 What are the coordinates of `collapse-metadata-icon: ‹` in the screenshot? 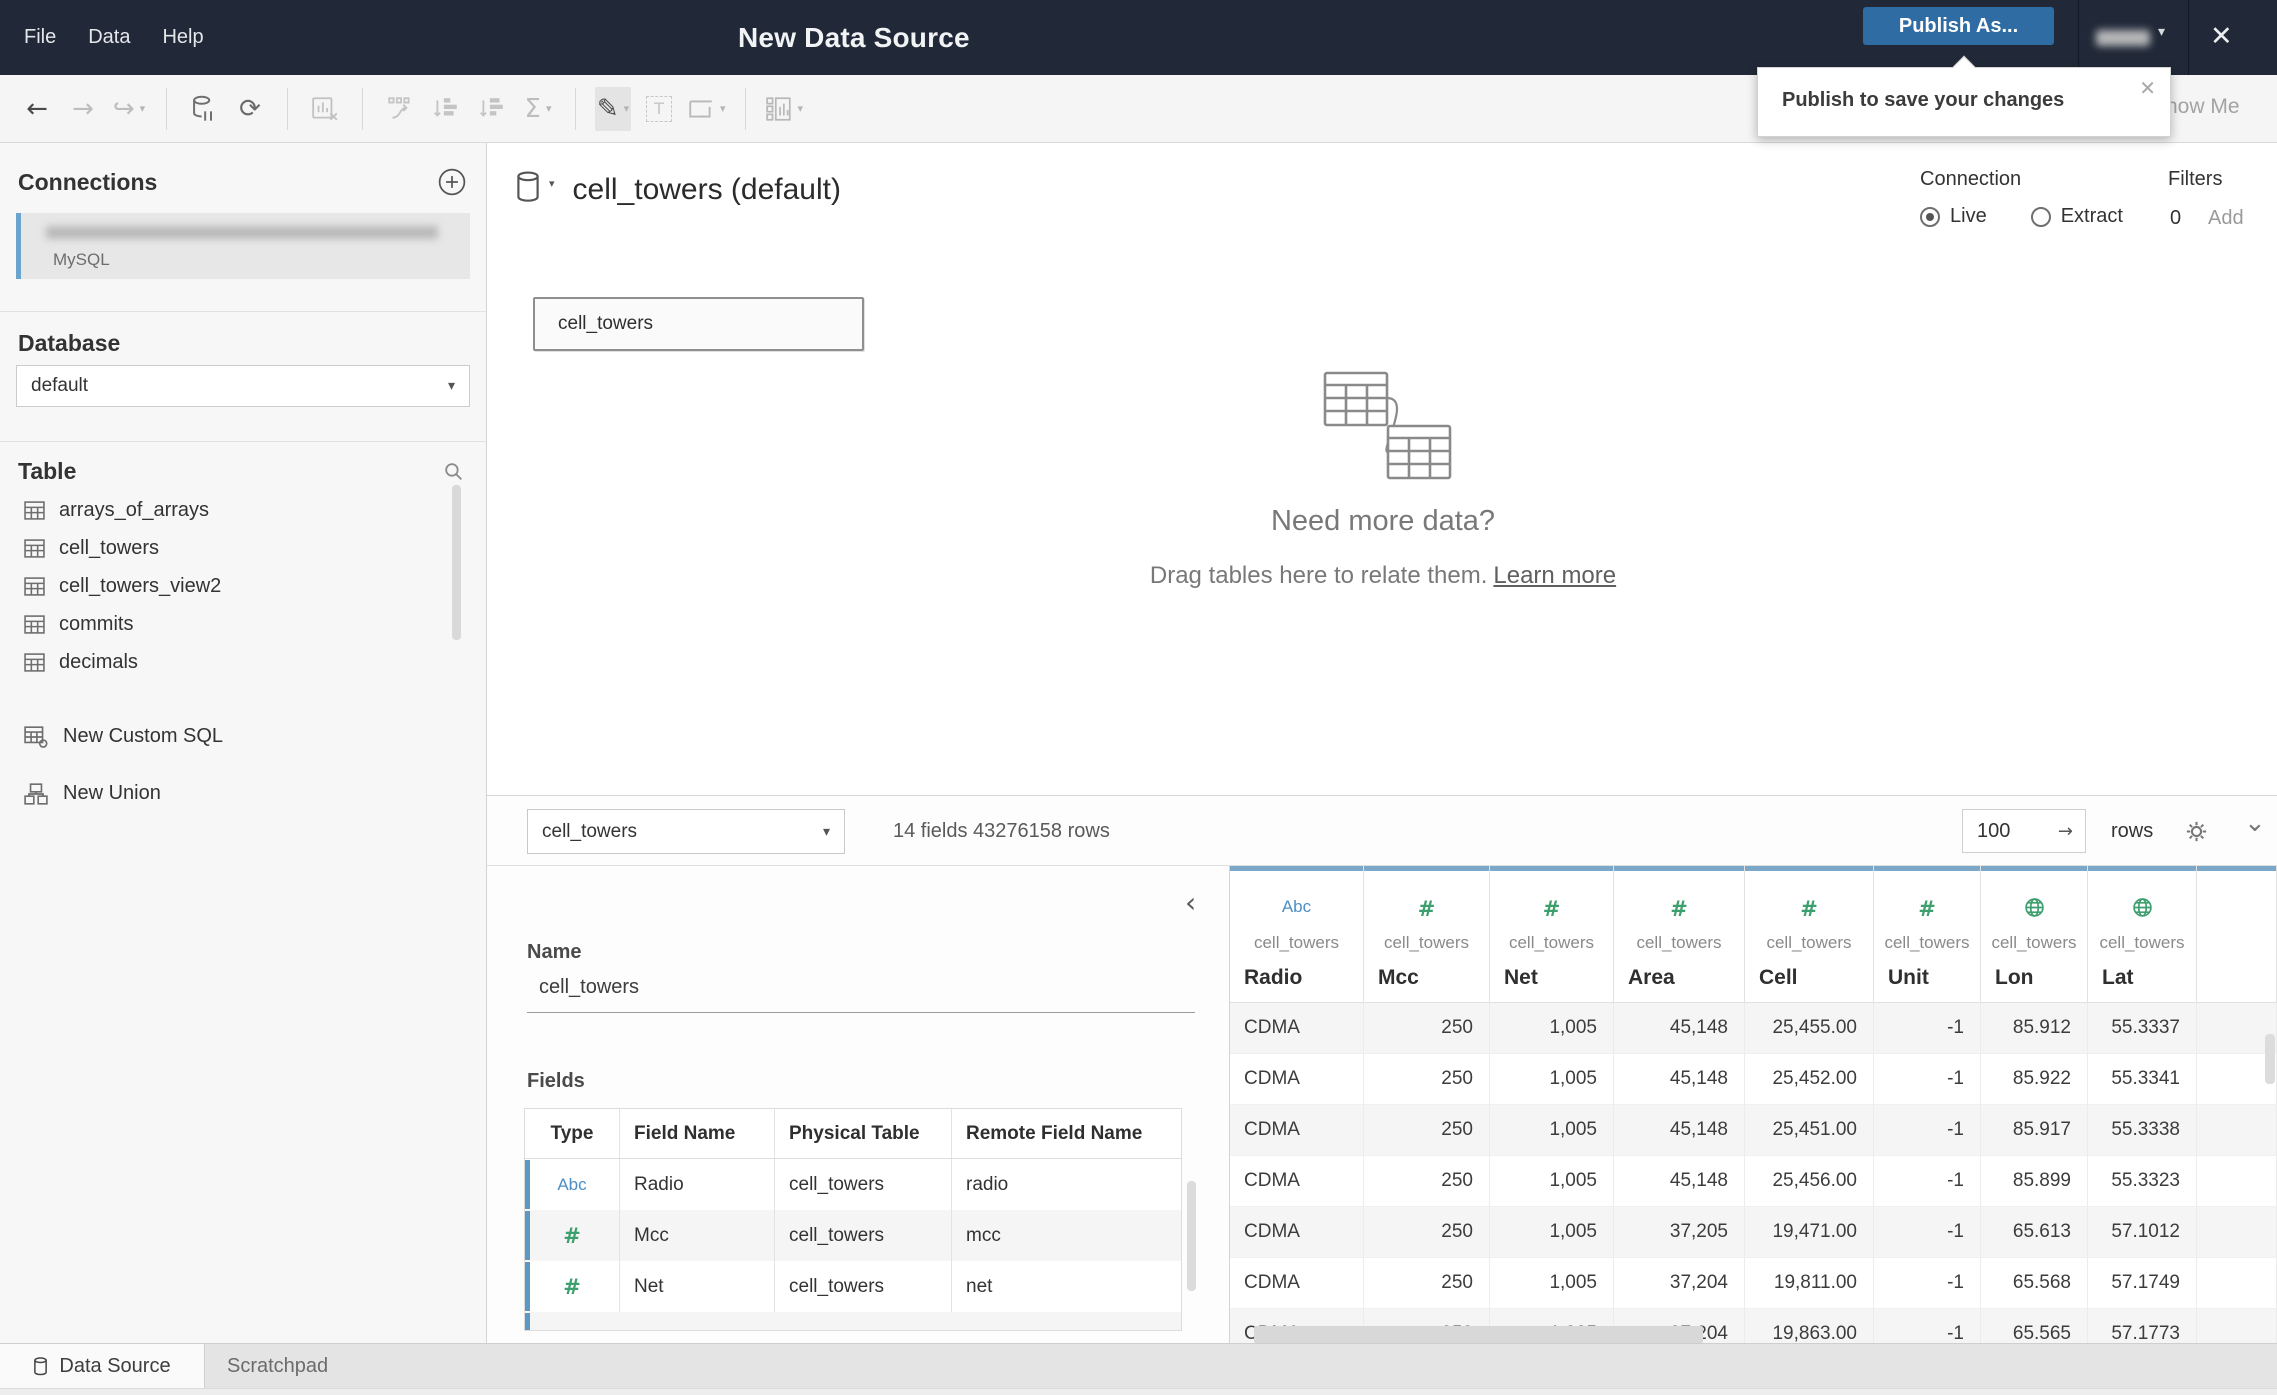 It's located at (1190, 902).